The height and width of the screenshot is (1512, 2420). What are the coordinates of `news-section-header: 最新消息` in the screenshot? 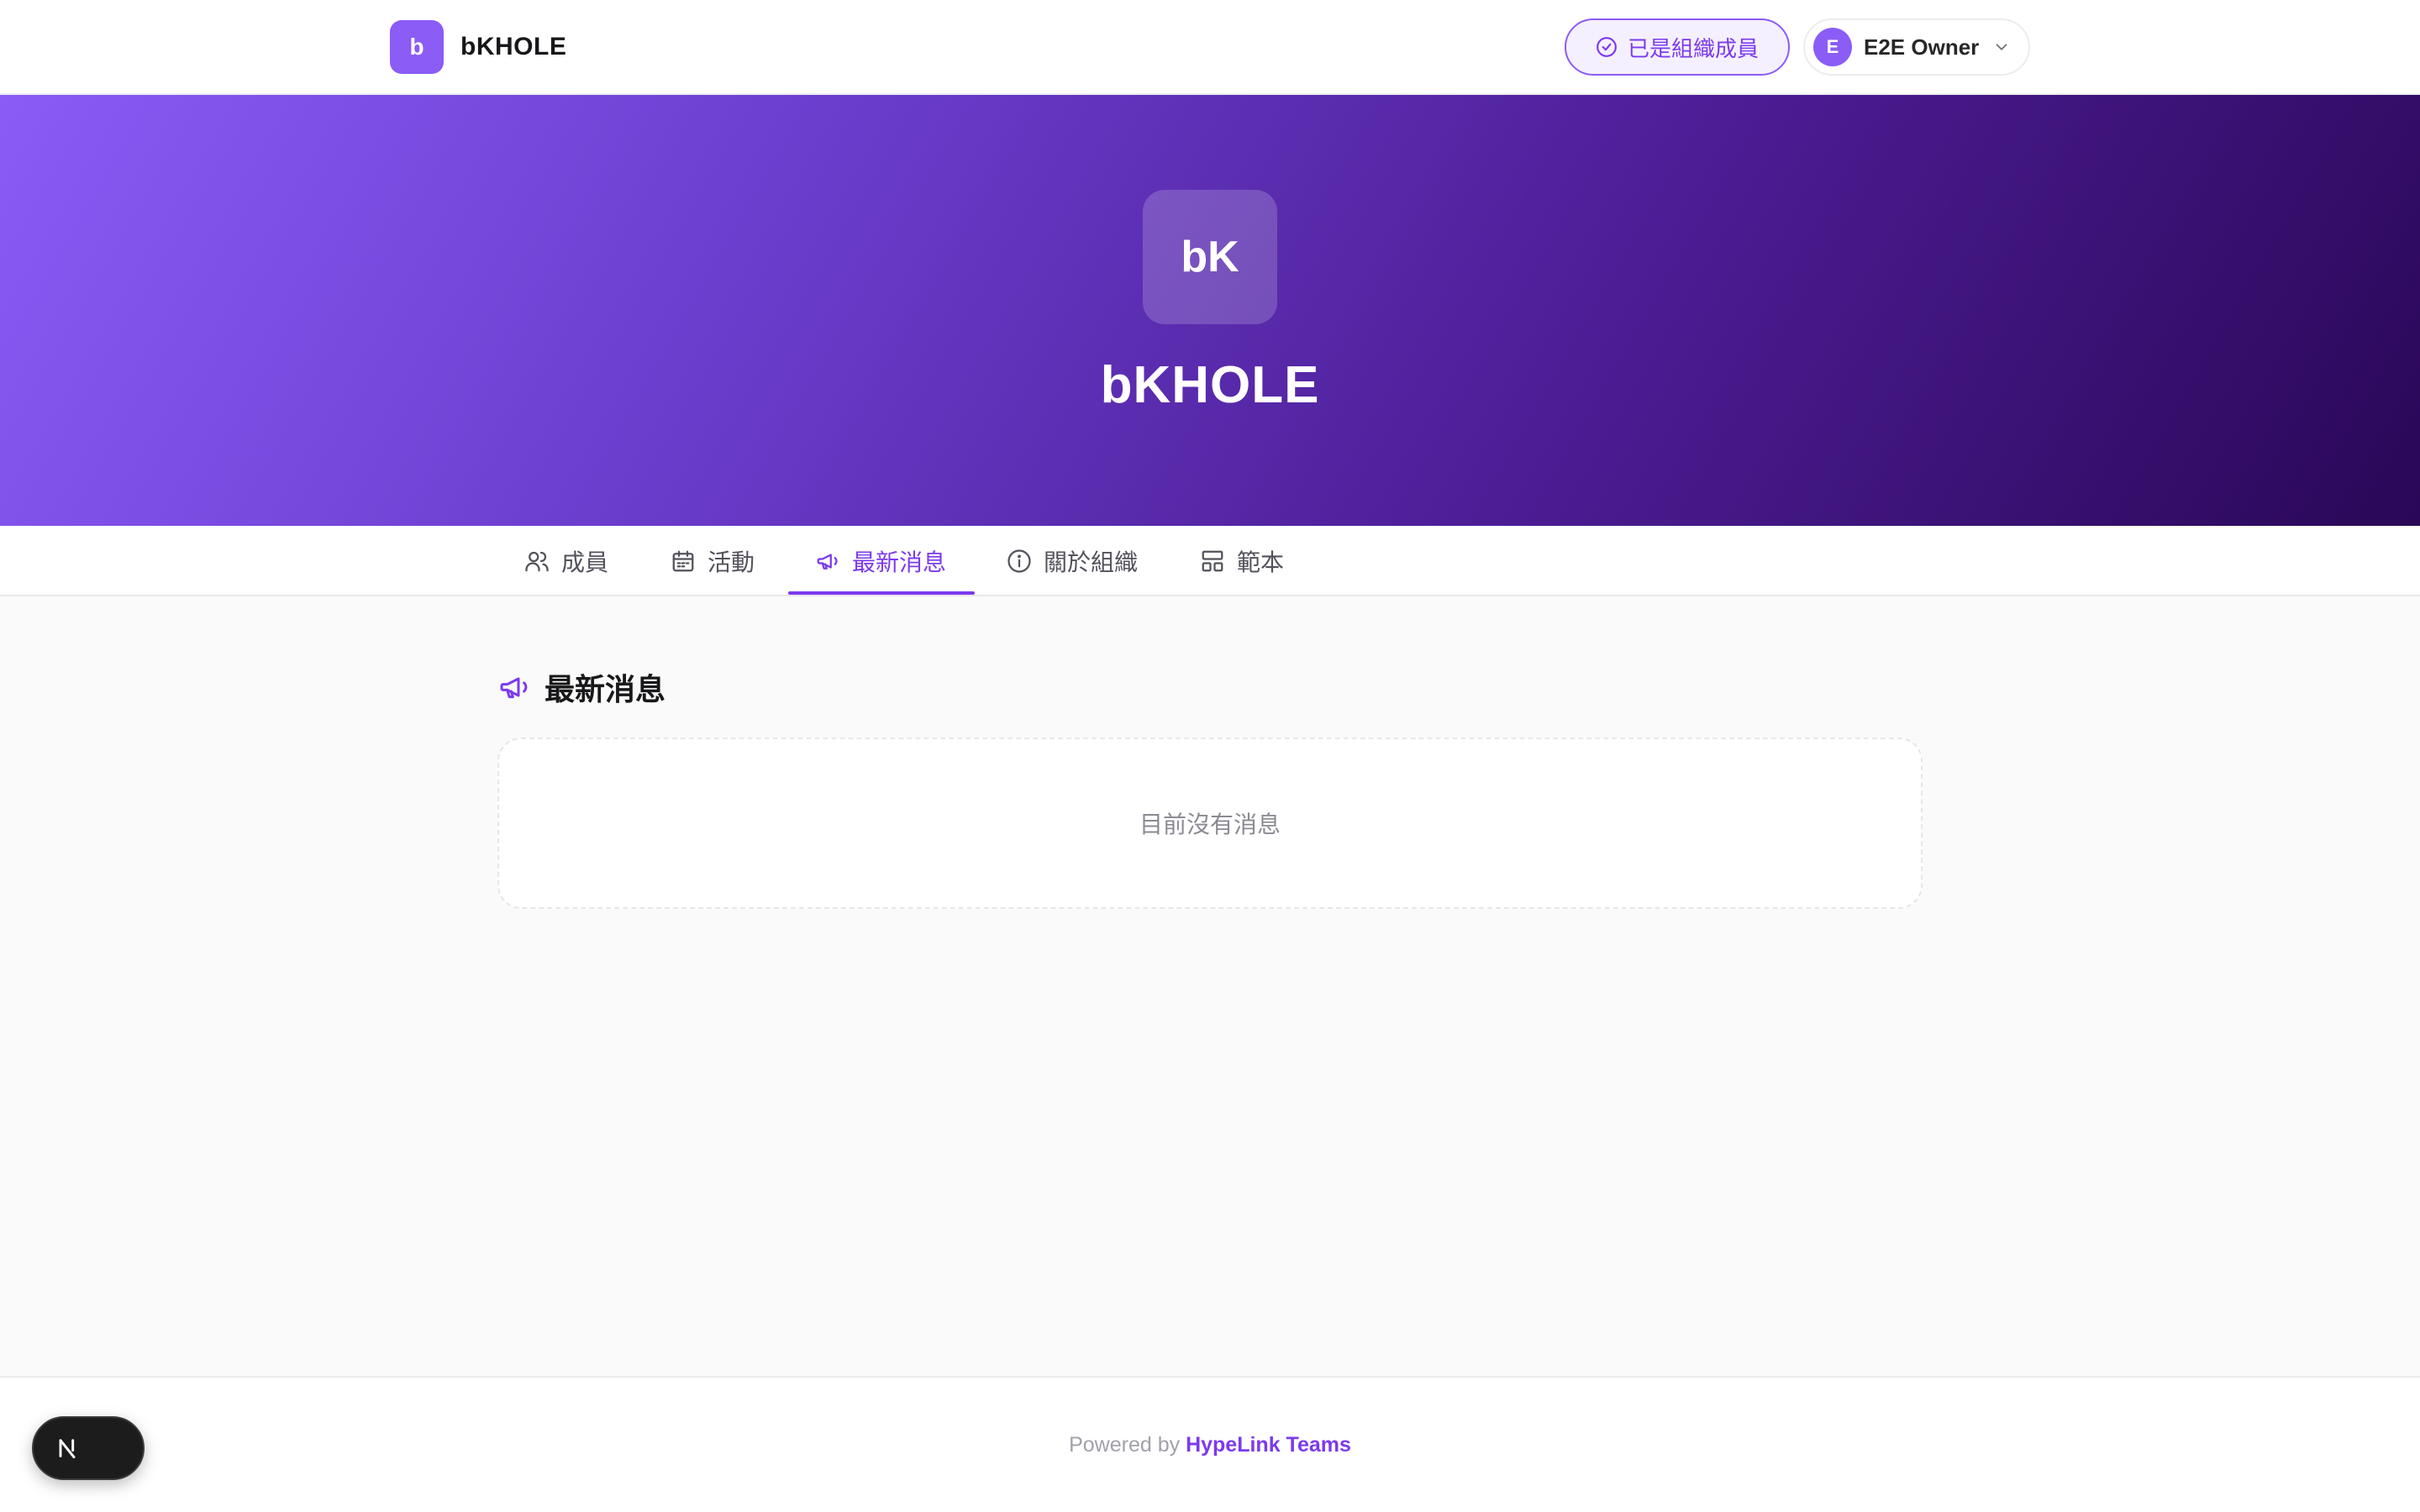 It's located at (582, 687).